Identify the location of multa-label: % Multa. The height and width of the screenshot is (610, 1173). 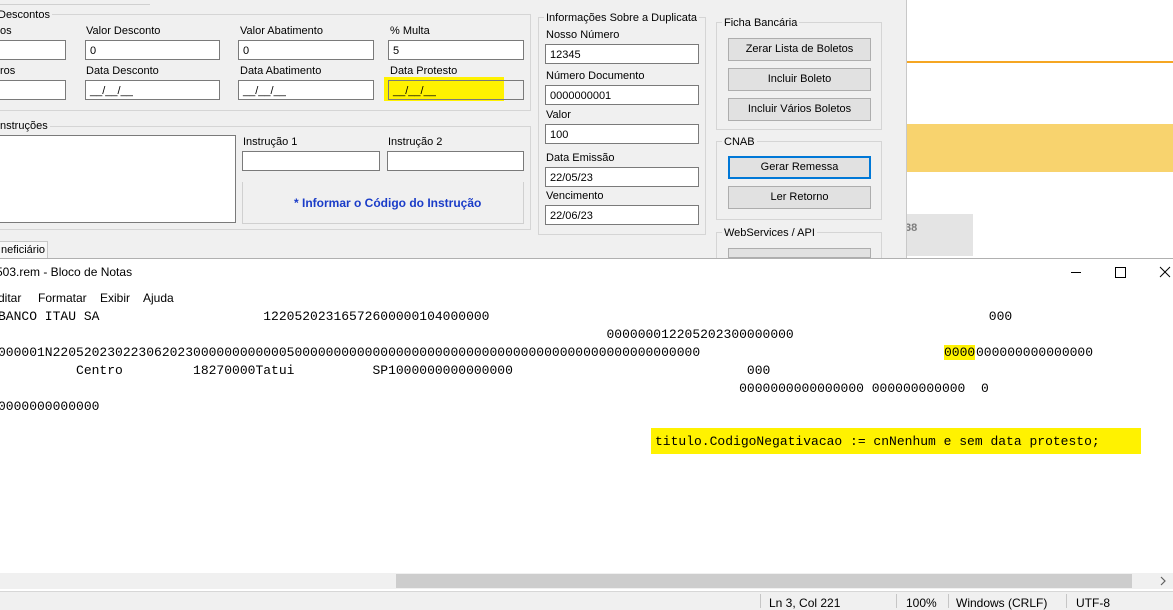
(410, 31).